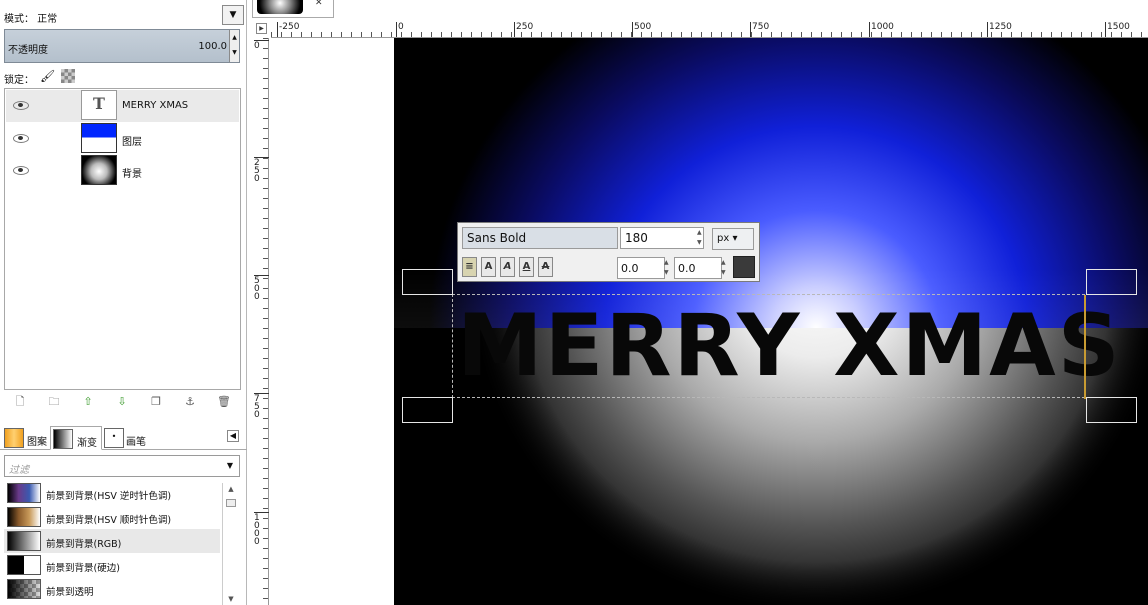 This screenshot has height=605, width=1148. Describe the element at coordinates (1111, 282) in the screenshot. I see `resize-handle-top-right` at that location.